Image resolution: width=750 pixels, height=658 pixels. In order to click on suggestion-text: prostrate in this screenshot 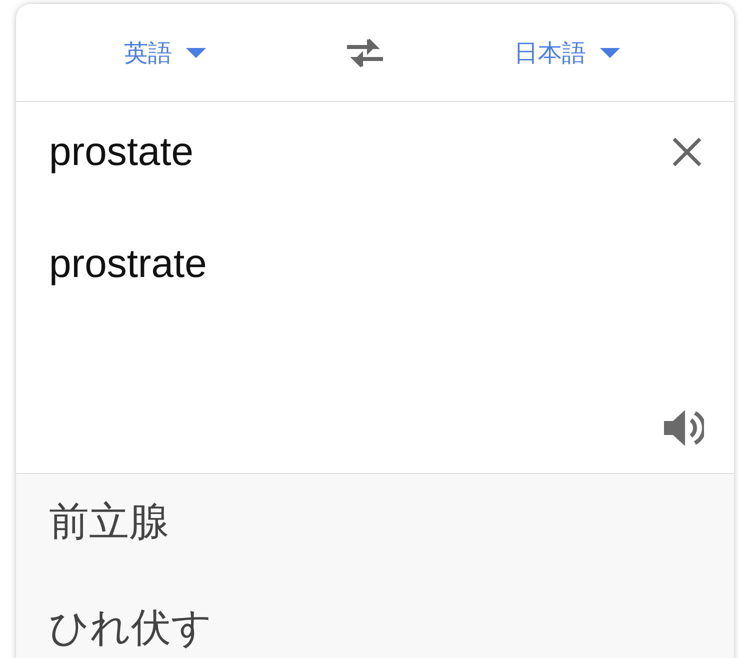, I will do `click(128, 264)`.